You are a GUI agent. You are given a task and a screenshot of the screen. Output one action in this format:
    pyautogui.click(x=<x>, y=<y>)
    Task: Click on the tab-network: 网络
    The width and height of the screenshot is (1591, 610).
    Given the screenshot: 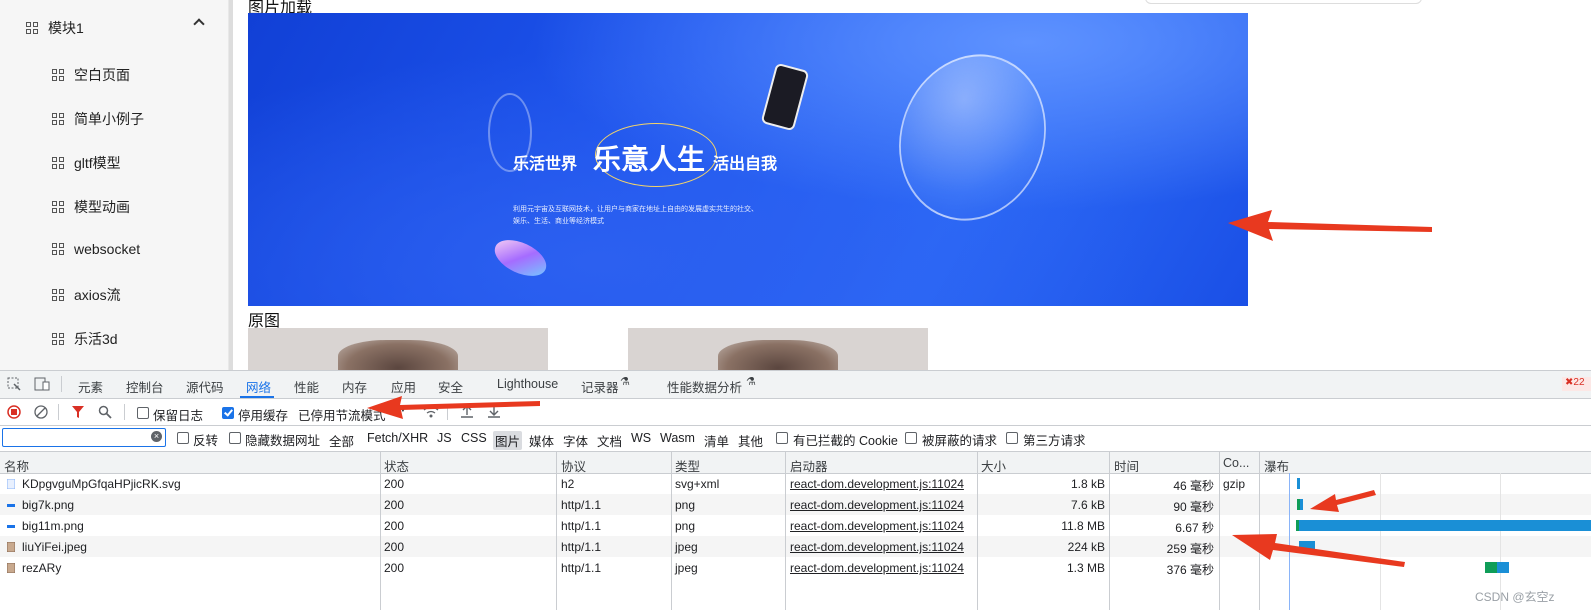 What is the action you would take?
    pyautogui.click(x=258, y=386)
    